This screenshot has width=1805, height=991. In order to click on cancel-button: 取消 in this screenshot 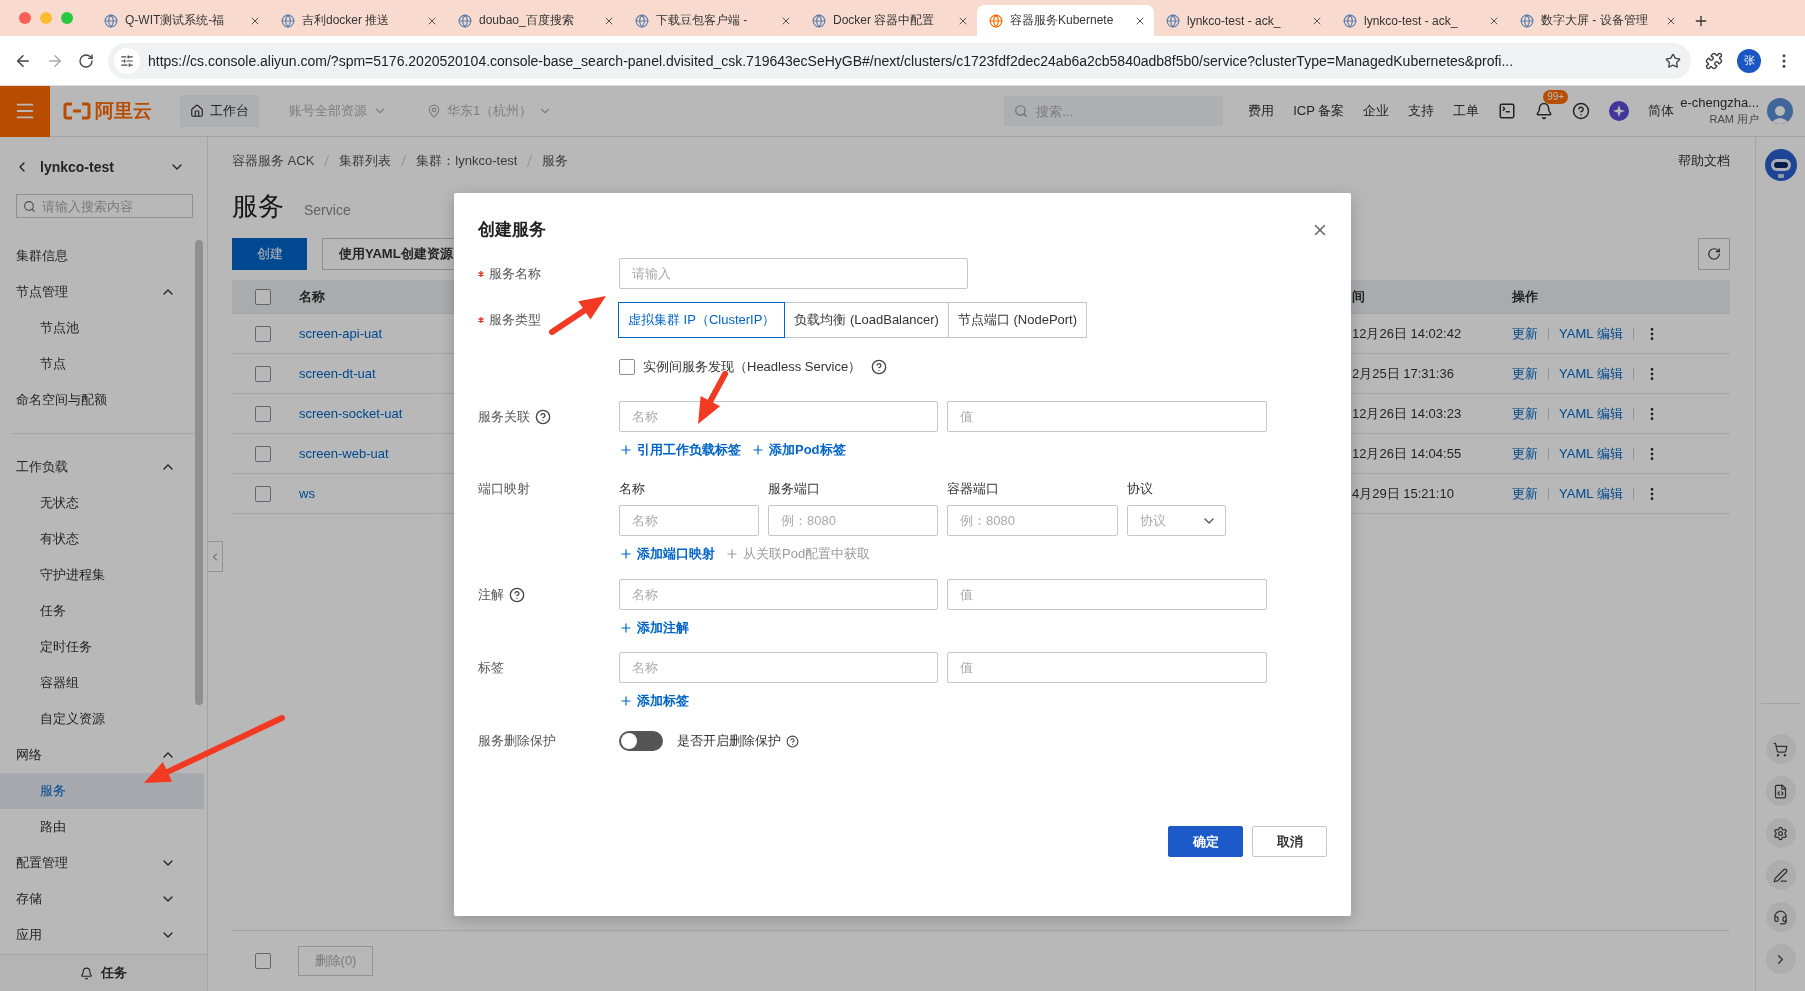, I will do `click(1289, 841)`.